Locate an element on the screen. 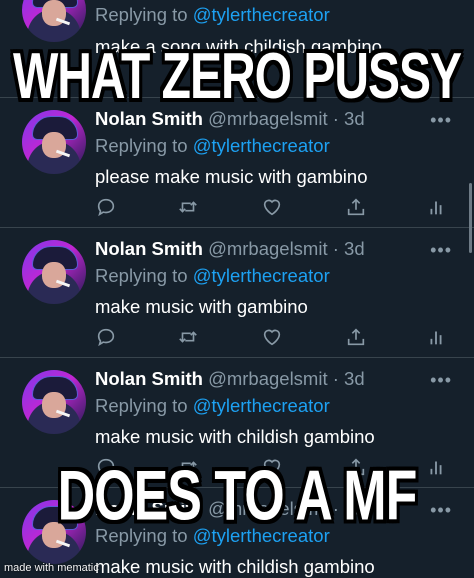 Image resolution: width=474 pixels, height=578 pixels. meme-caption-bottom: DOES TO A MF is located at coordinates (237, 496).